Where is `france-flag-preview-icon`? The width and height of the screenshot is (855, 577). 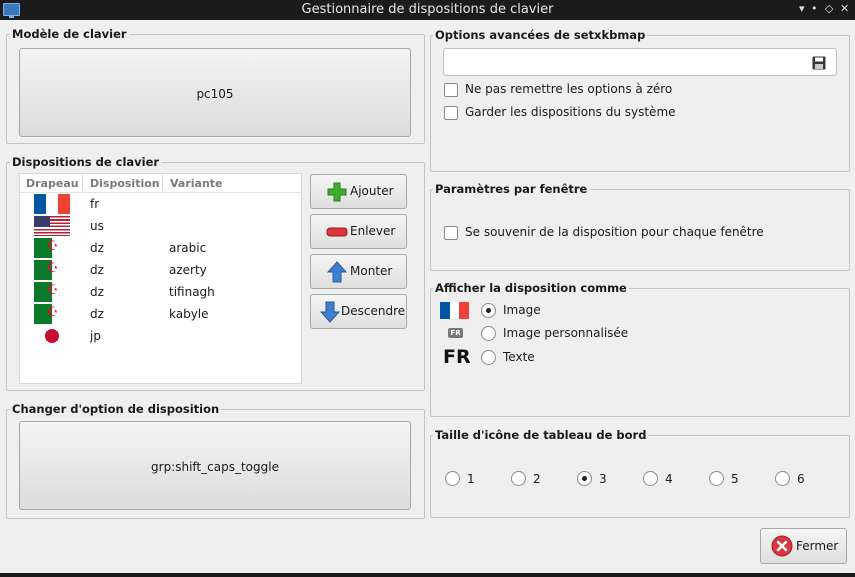
france-flag-preview-icon is located at coordinates (455, 310).